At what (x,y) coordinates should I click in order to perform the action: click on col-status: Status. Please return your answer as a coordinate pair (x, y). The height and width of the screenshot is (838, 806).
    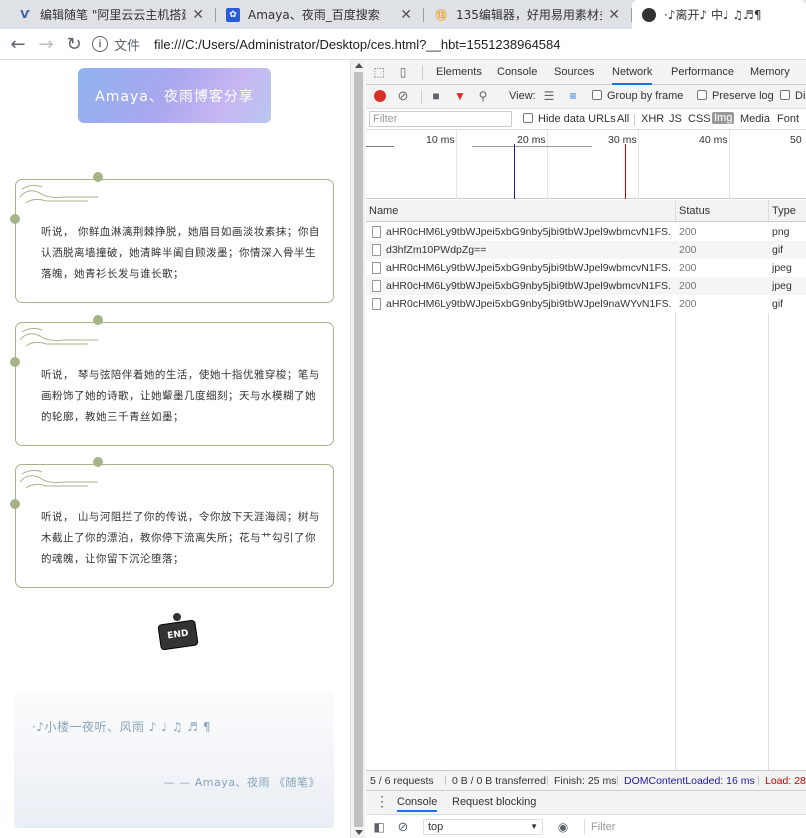
    Looking at the image, I should click on (694, 211).